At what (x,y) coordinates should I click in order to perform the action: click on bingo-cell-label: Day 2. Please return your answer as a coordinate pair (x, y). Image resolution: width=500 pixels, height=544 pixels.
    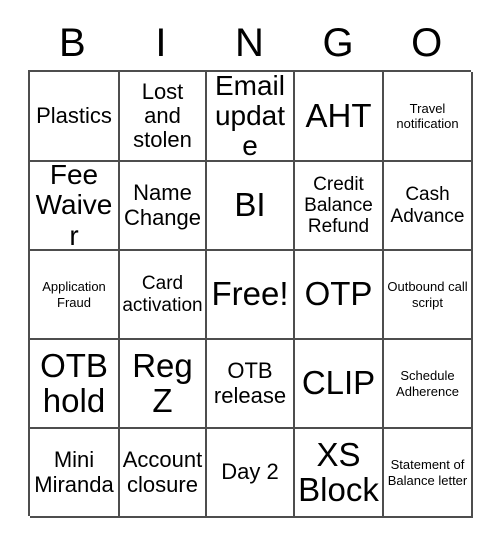
    Looking at the image, I should click on (250, 472).